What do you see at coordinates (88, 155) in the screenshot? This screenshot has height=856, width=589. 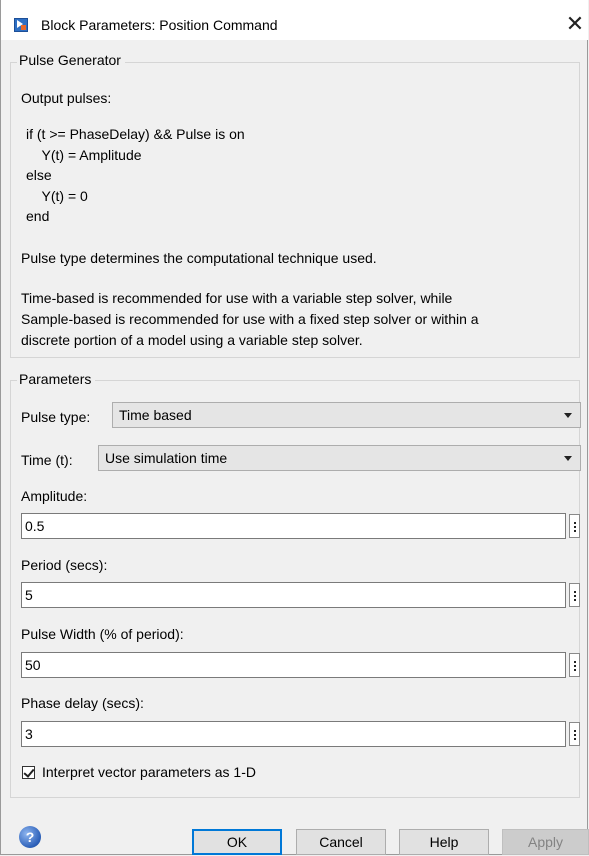 I see `description-code-line: Y(t) = Amplitude` at bounding box center [88, 155].